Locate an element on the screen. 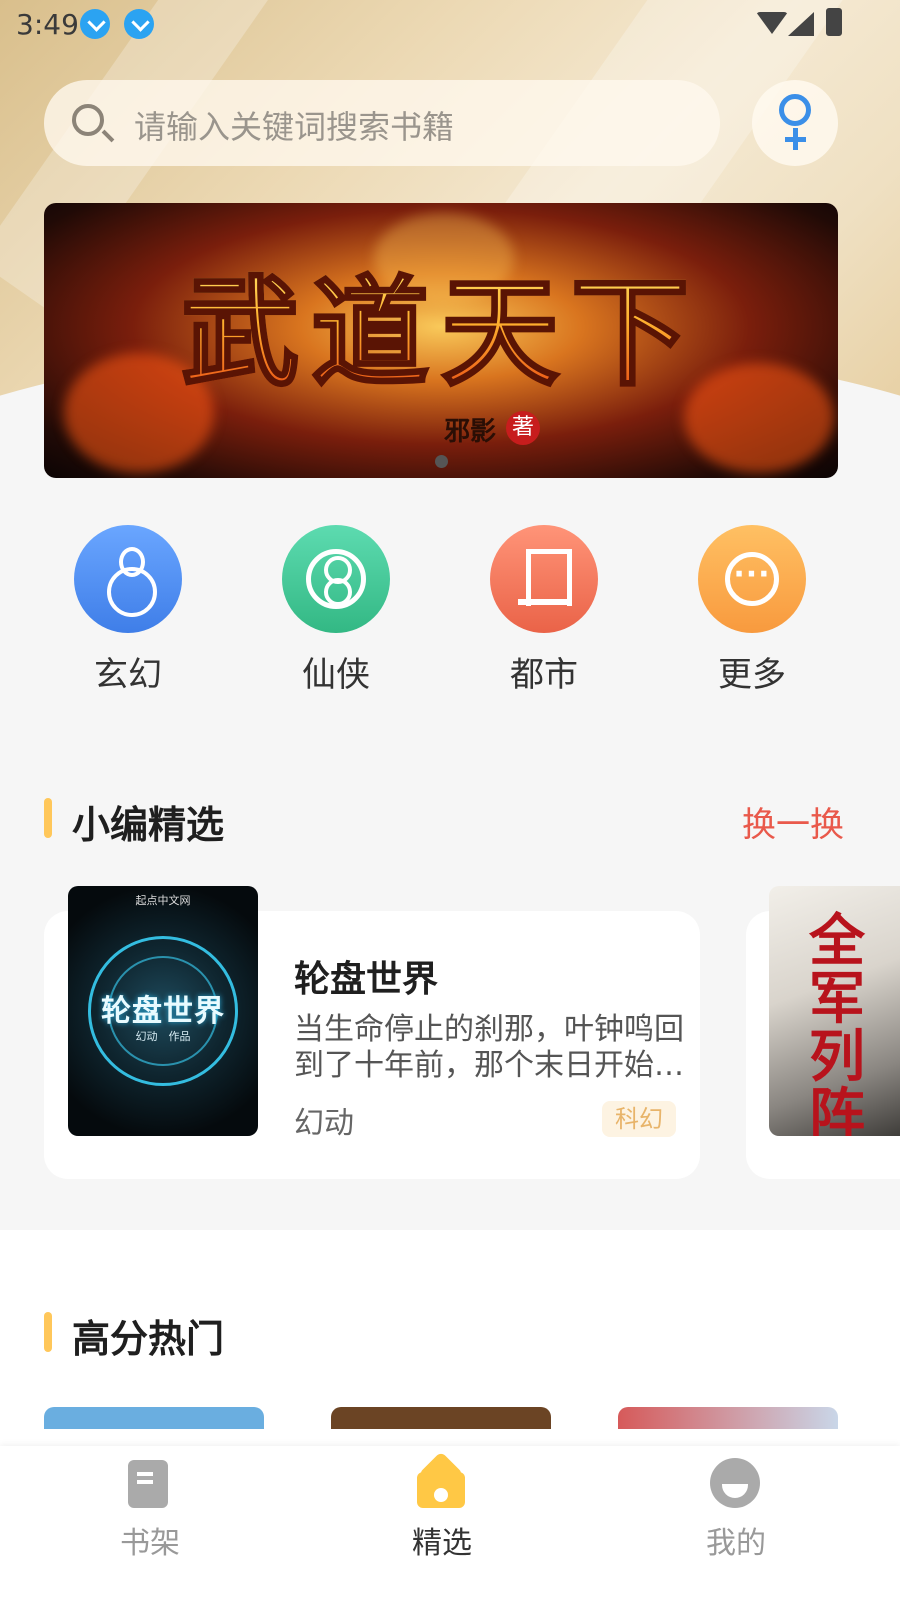  section-title-hot: 高分热门 is located at coordinates (148, 1339).